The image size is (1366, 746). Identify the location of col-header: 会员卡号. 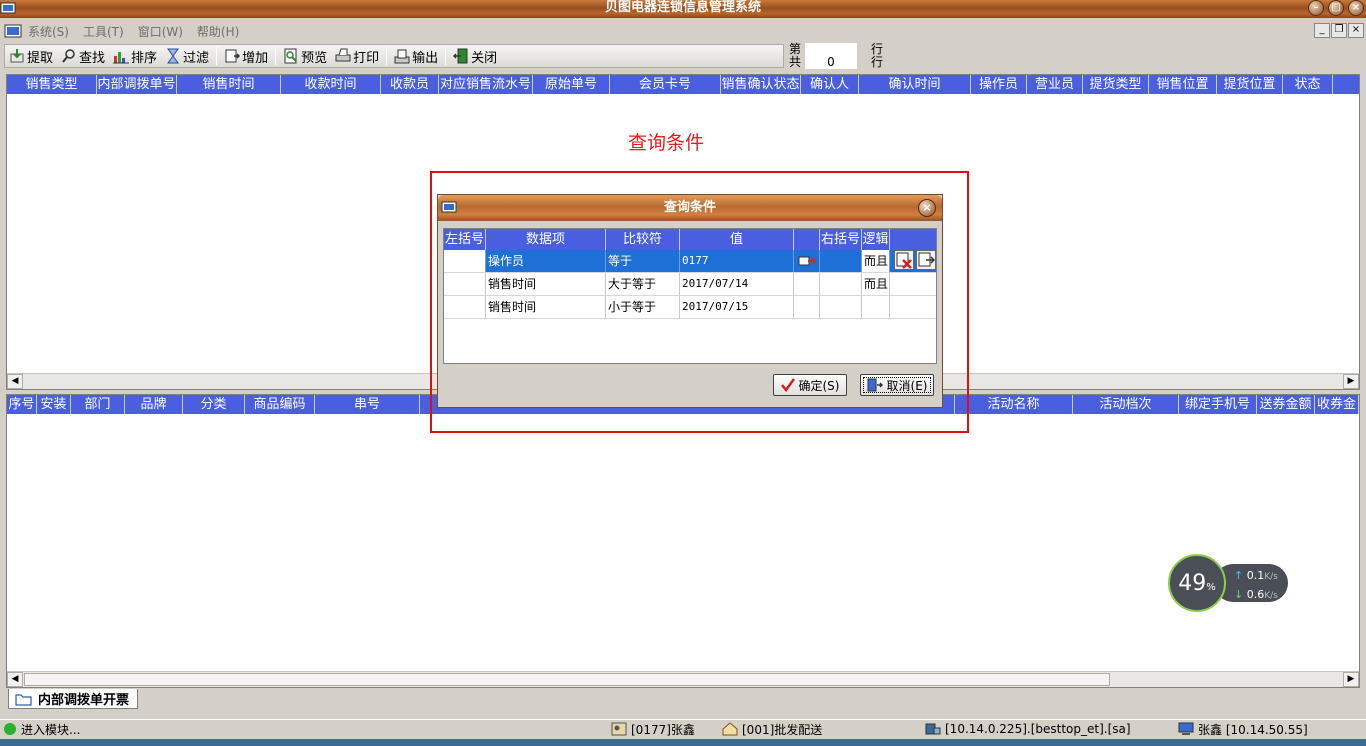
(665, 84).